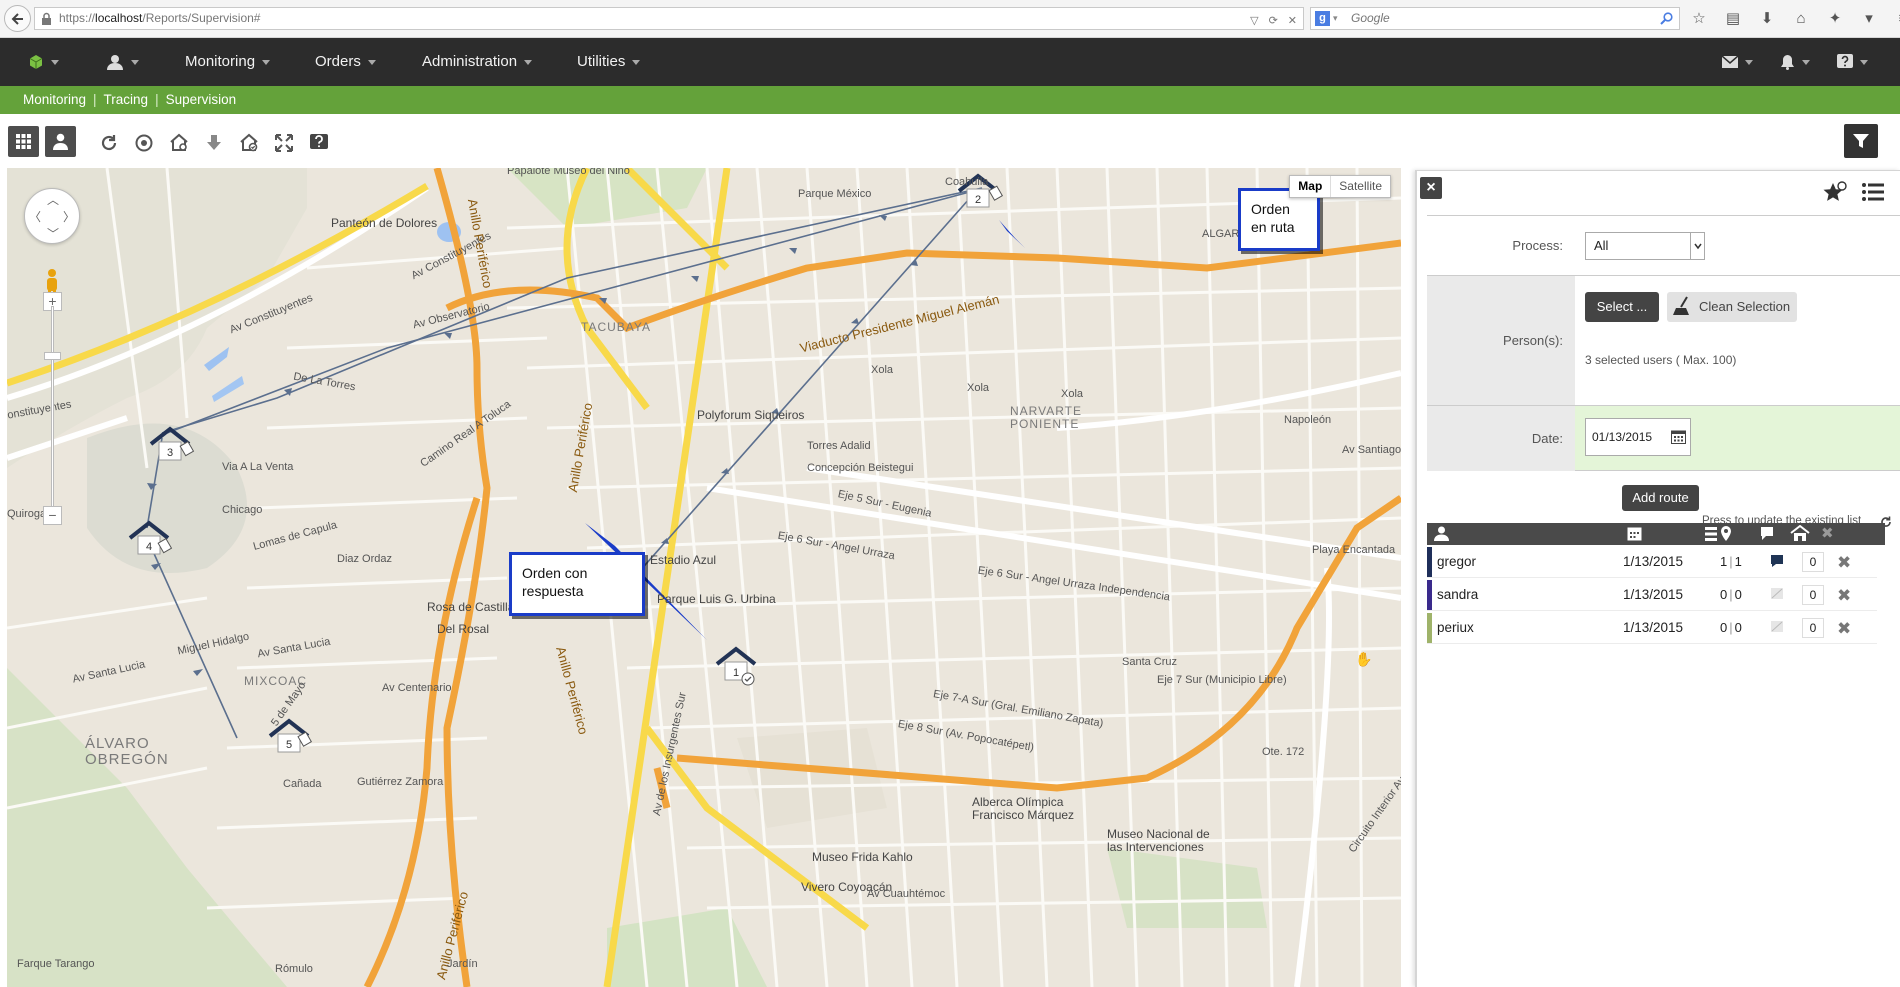 Image resolution: width=1900 pixels, height=987 pixels. Describe the element at coordinates (122, 62) in the screenshot. I see `user-menu` at that location.